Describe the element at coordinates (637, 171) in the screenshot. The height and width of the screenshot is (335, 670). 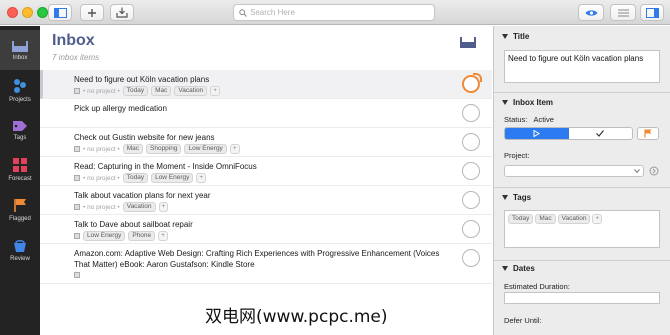
I see `chevron-down-icon` at that location.